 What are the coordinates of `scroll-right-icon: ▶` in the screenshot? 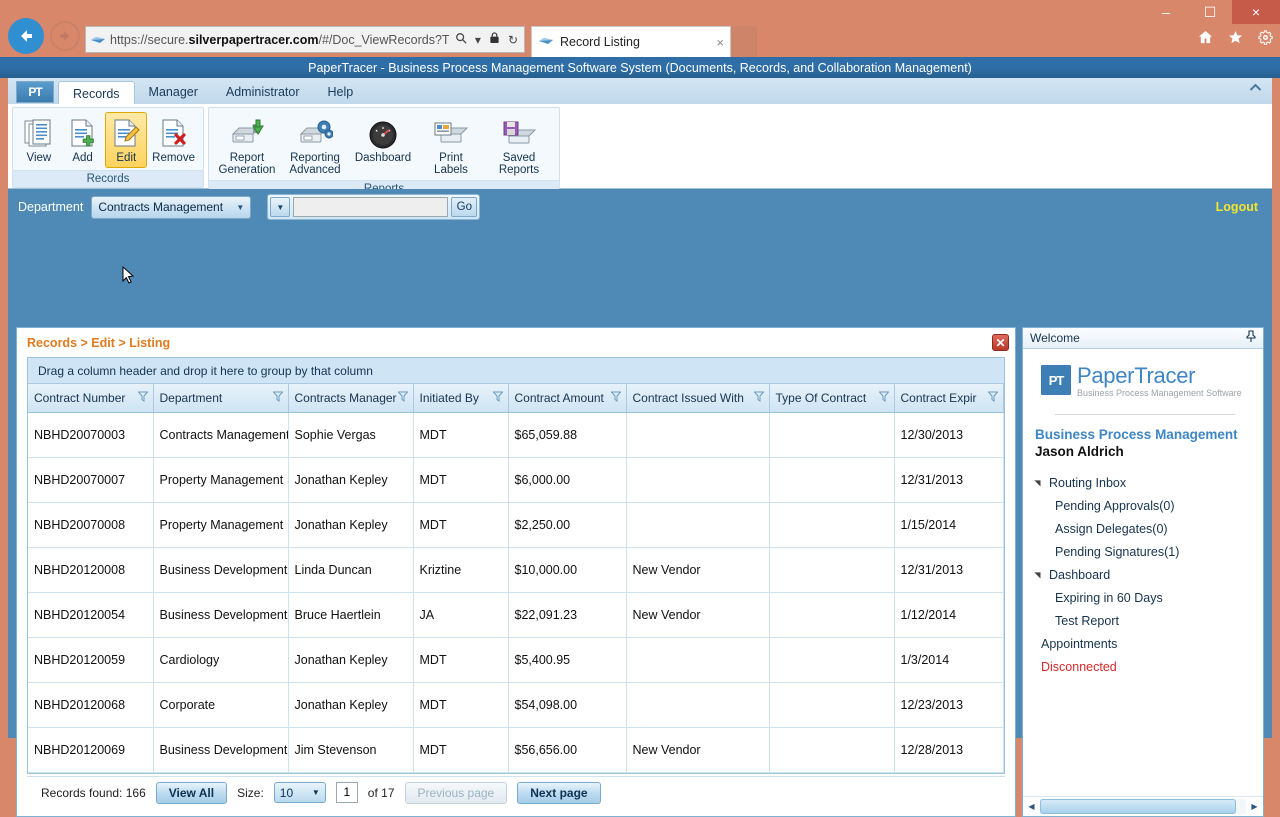 It's located at (1254, 807).